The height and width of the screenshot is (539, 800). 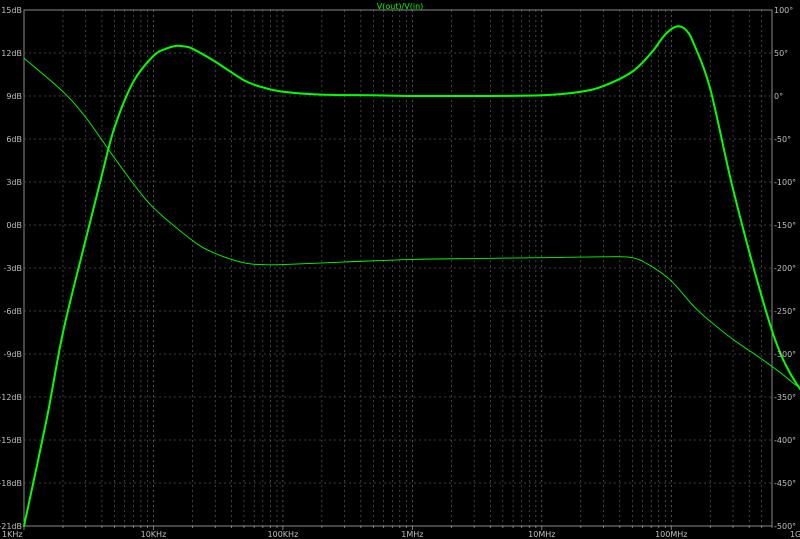 What do you see at coordinates (11, 10) in the screenshot?
I see `left-tick-label: 15dB` at bounding box center [11, 10].